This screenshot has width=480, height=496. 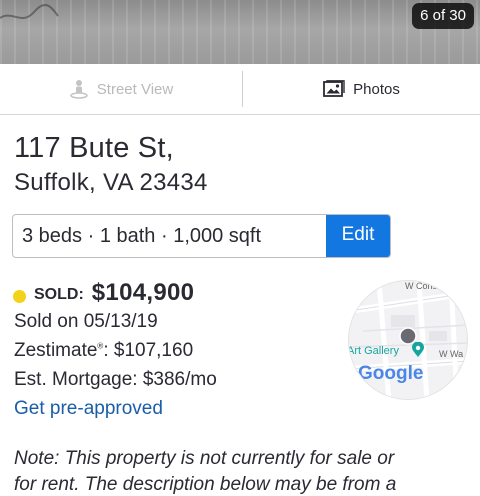 I want to click on zestimate-value: : $107,160, so click(x=148, y=350).